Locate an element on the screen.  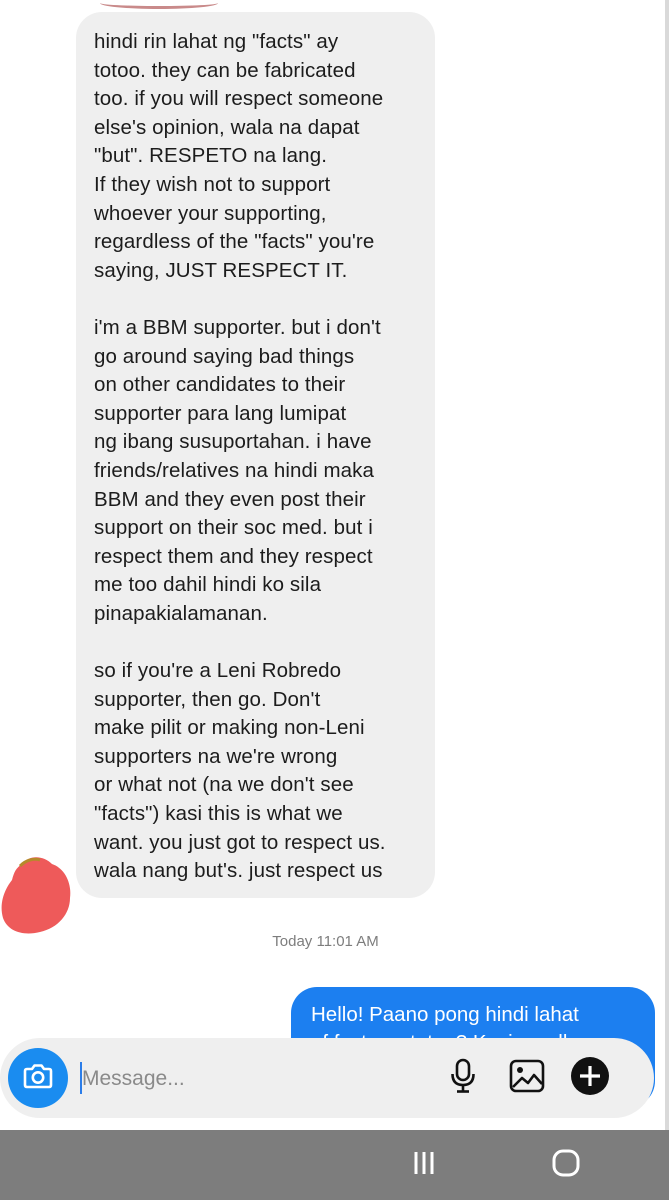
home-icon is located at coordinates (566, 1165).